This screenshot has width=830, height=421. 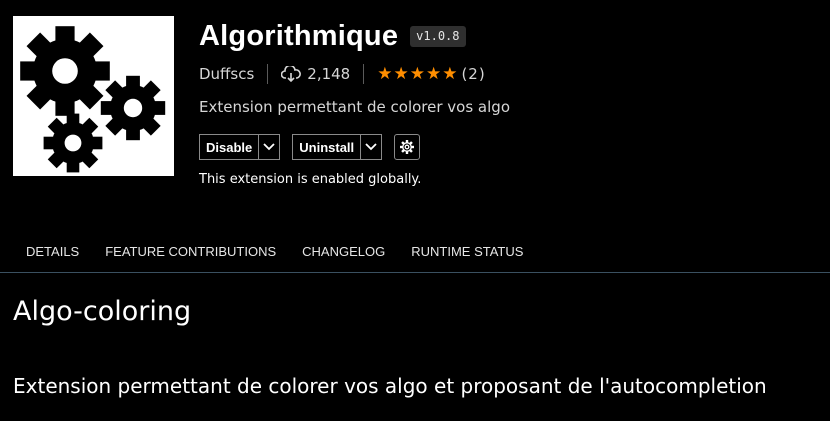 I want to click on disable-dropdown, so click(x=268, y=147).